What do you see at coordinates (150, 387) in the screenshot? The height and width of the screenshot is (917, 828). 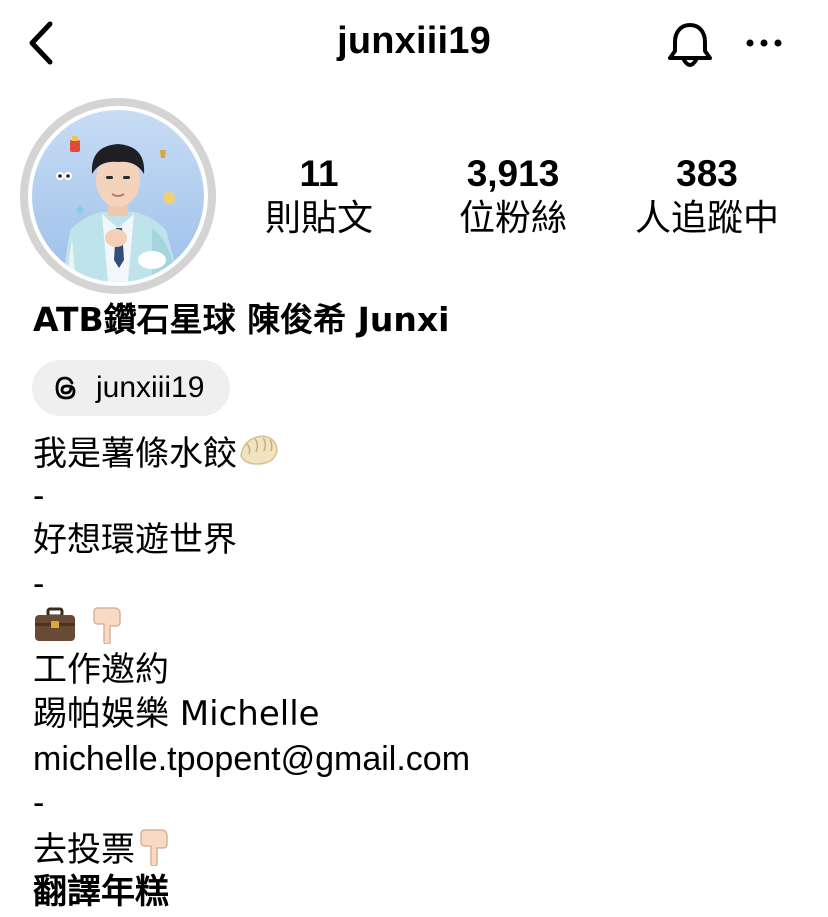 I see `threads-handle: junxiii19` at bounding box center [150, 387].